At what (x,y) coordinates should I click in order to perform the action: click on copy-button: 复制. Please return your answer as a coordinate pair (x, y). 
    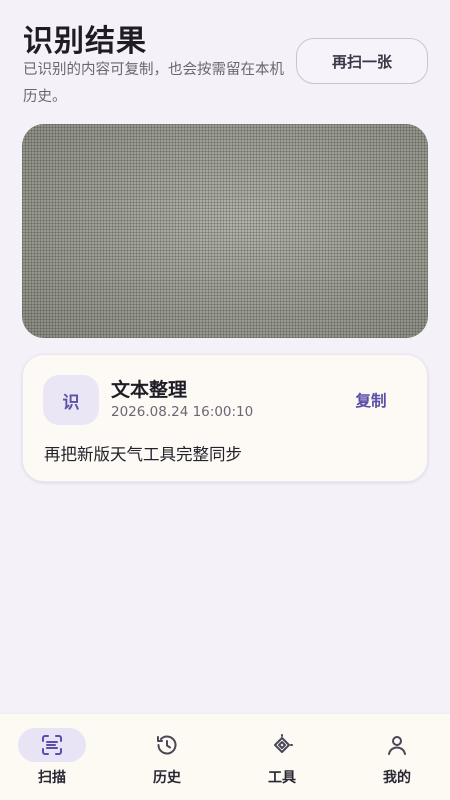
    Looking at the image, I should click on (371, 401).